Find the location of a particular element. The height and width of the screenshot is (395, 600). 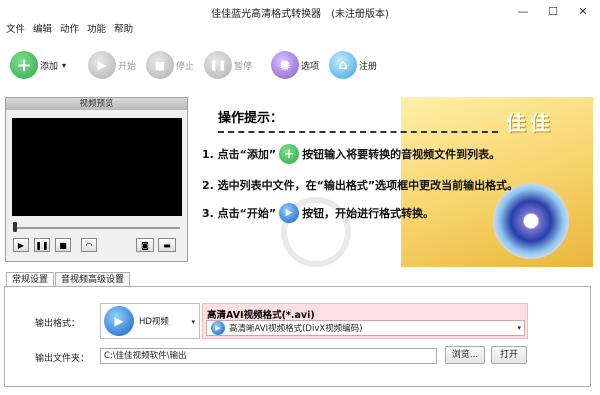

tip-step-2: 2. 选中列表中文件，在“输出格式”选项框中更改当前输出格式。 is located at coordinates (360, 185).